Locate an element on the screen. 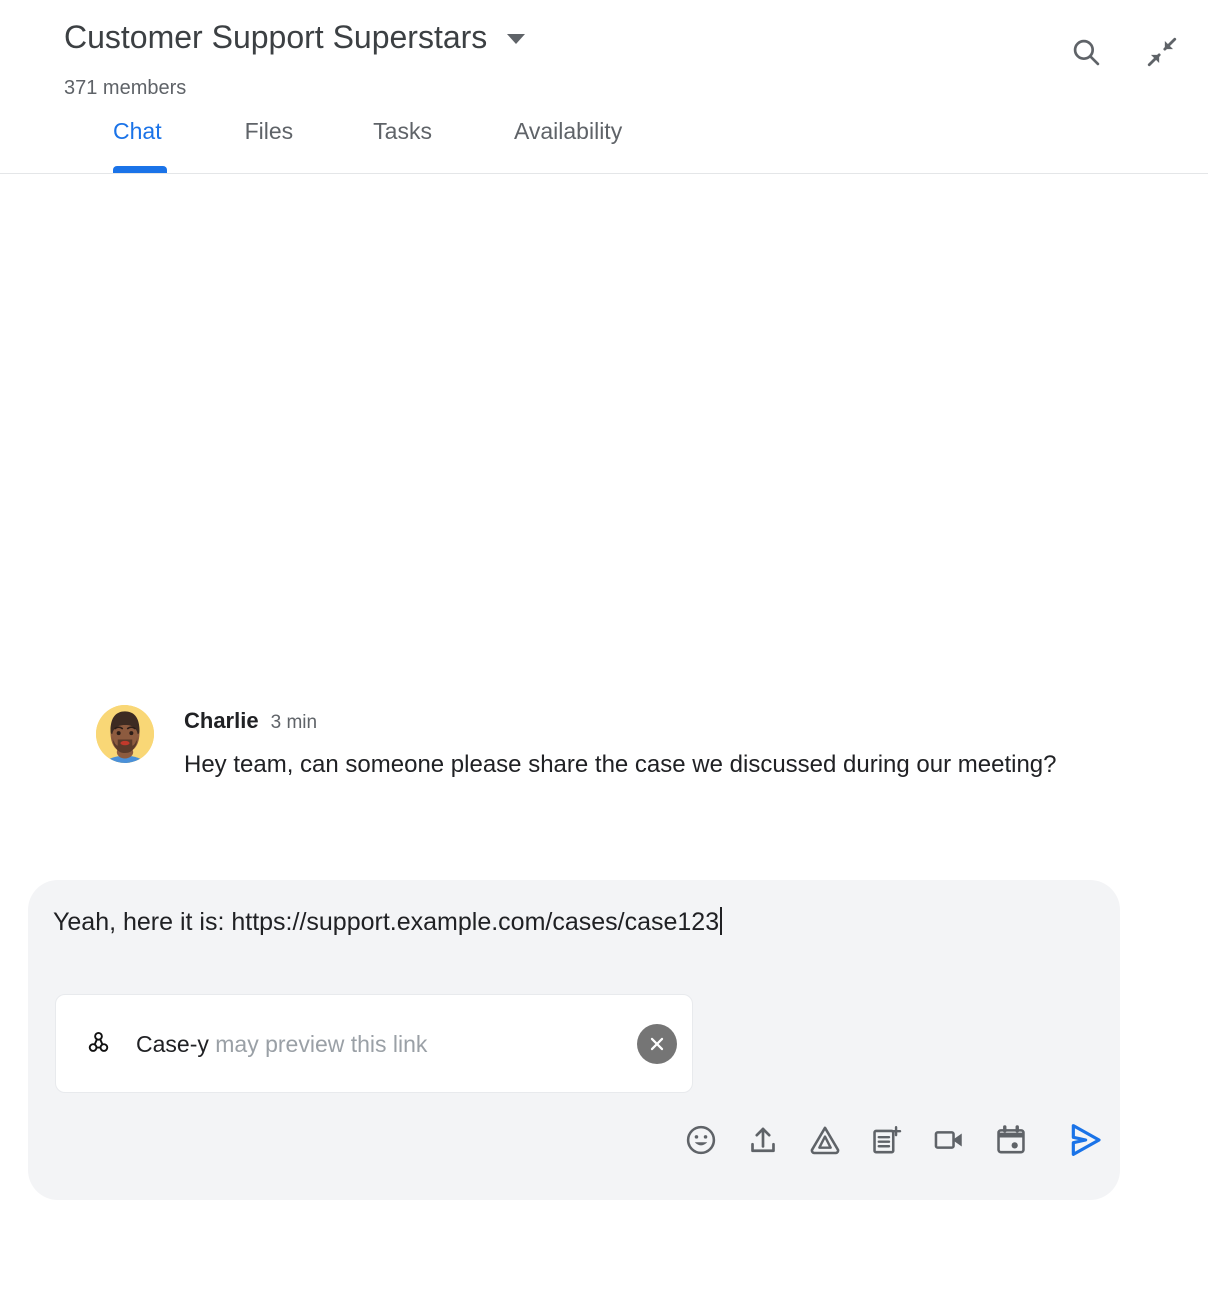  new-document-icon is located at coordinates (887, 1140).